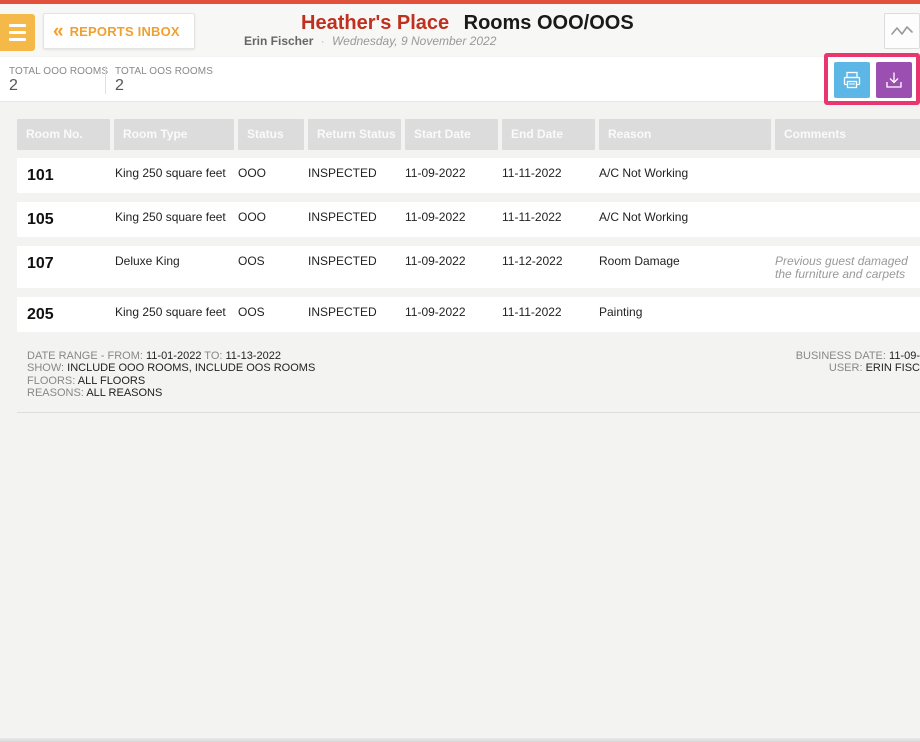 The image size is (920, 742). Describe the element at coordinates (46, 368) in the screenshot. I see `show-label: SHOW:` at that location.